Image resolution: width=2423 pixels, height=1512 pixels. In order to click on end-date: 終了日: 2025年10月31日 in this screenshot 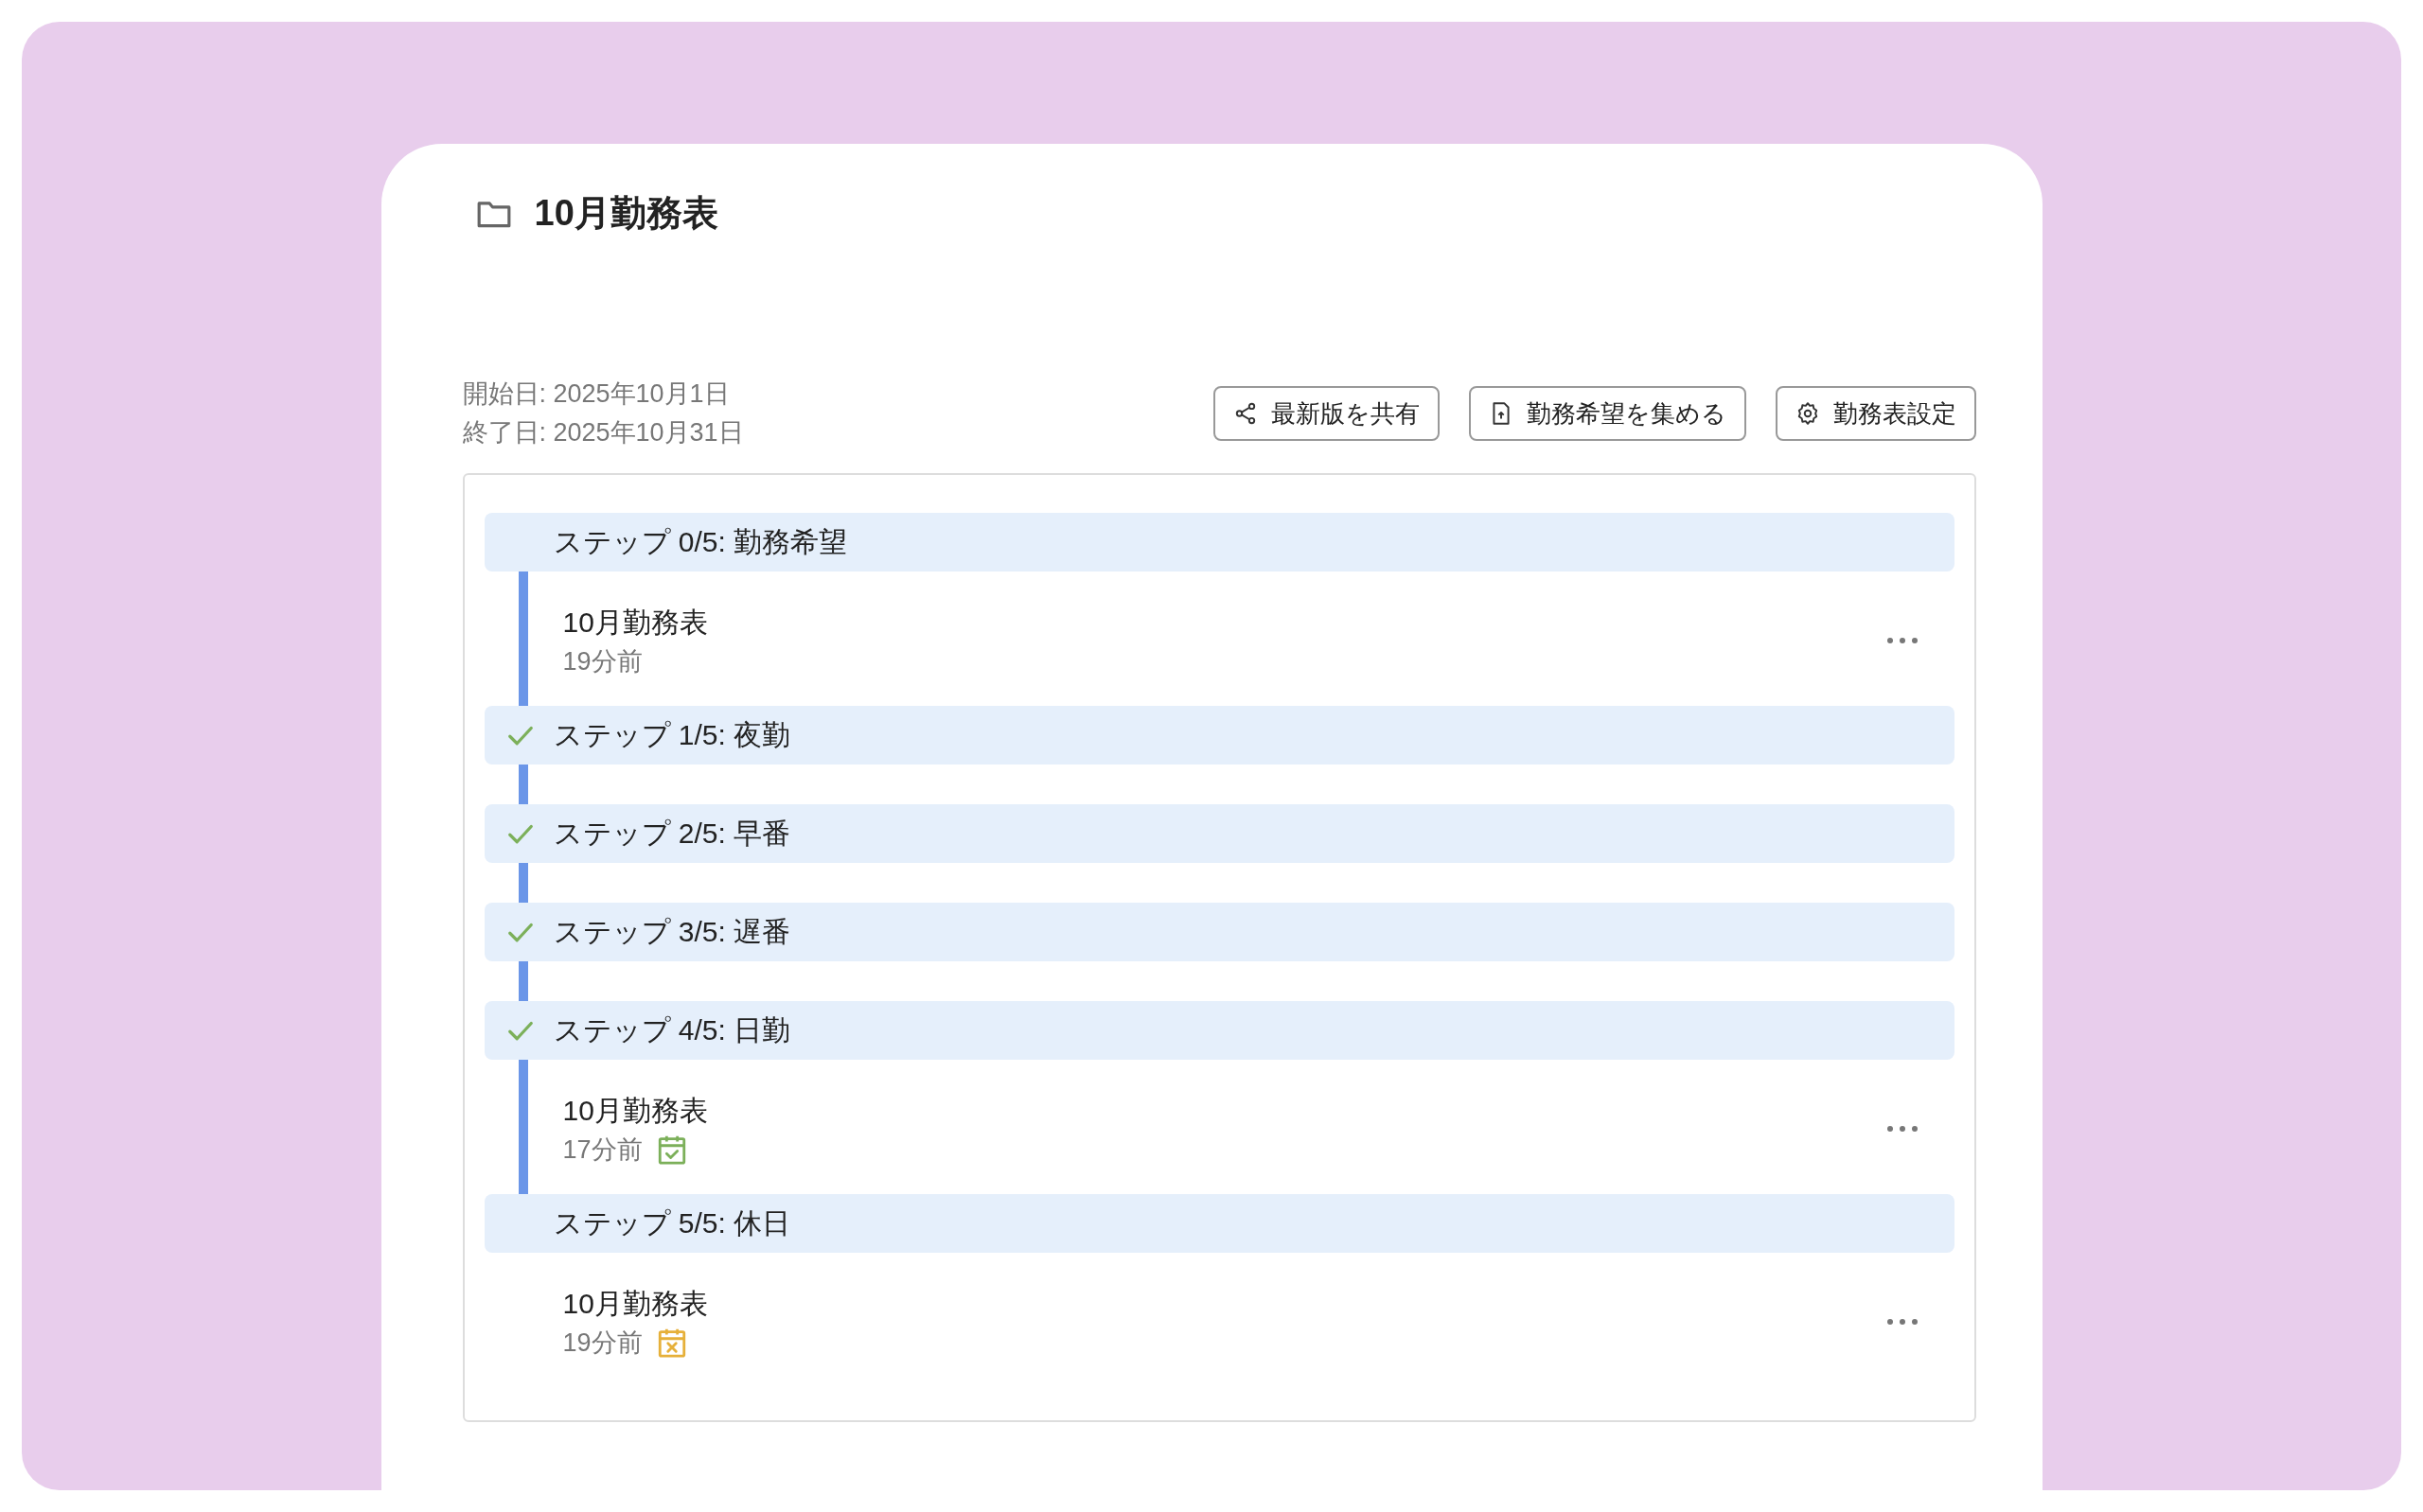, I will do `click(603, 432)`.